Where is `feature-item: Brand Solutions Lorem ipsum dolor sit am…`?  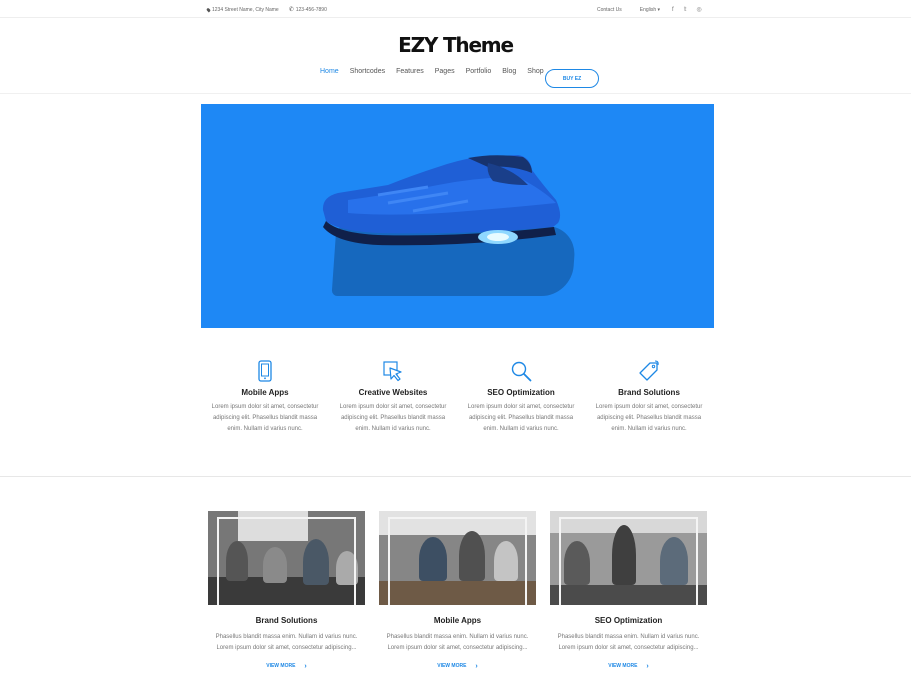 feature-item: Brand Solutions Lorem ipsum dolor sit am… is located at coordinates (649, 397).